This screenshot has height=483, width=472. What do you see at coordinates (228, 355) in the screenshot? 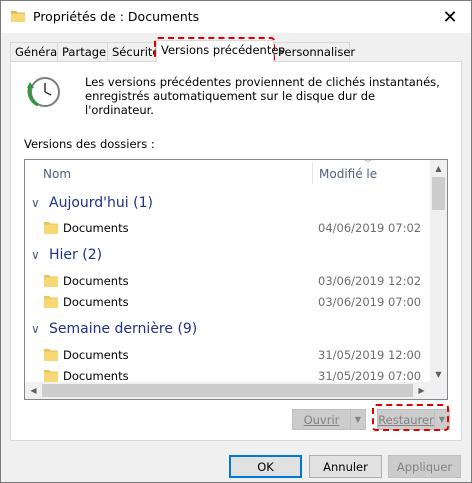
I see `list-item: Documents 31/05/2019 12:00` at bounding box center [228, 355].